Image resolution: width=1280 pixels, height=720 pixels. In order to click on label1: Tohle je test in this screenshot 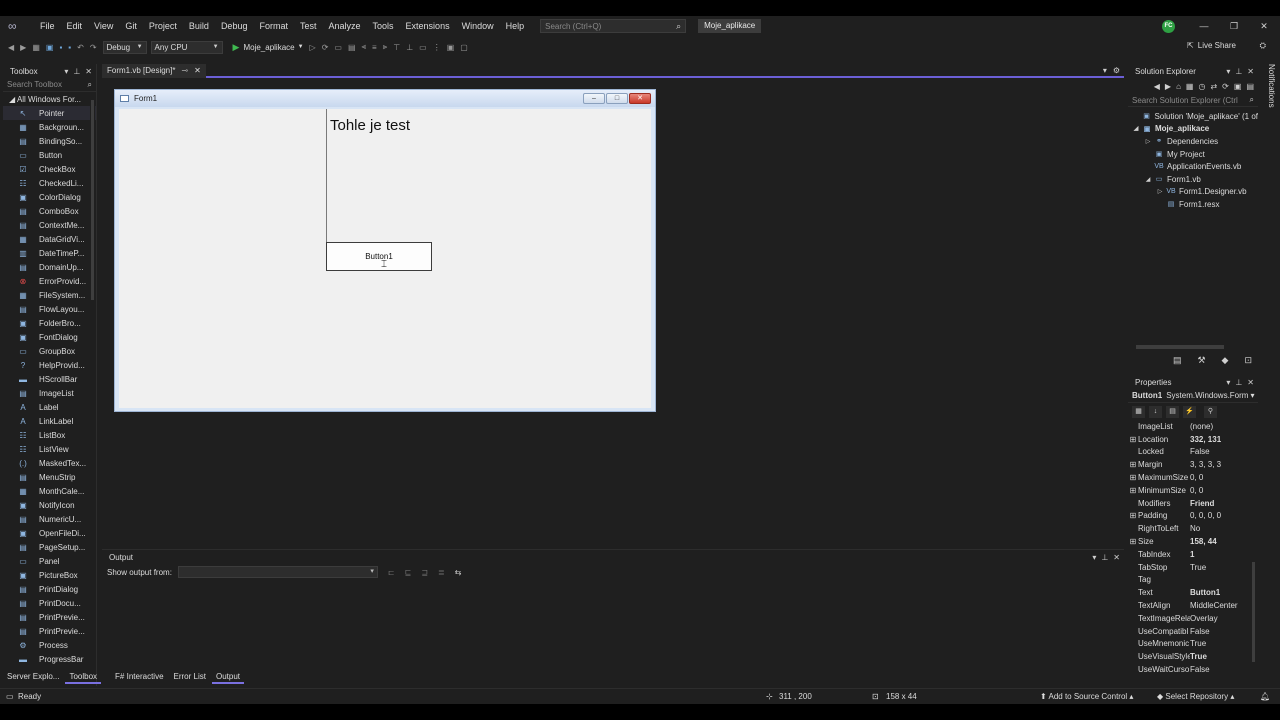, I will do `click(370, 125)`.